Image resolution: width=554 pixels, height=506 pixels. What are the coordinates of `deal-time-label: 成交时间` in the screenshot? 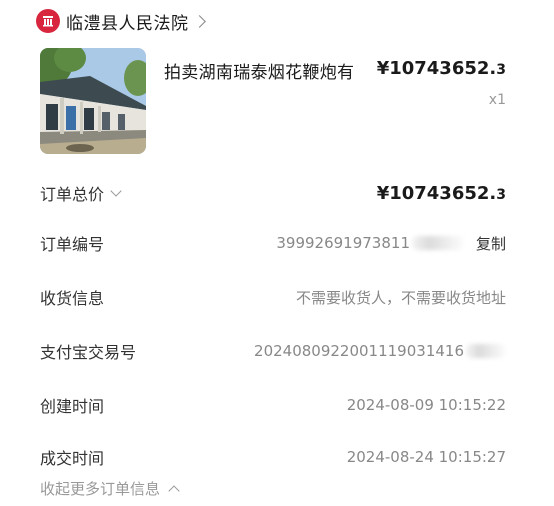 It's located at (72, 458).